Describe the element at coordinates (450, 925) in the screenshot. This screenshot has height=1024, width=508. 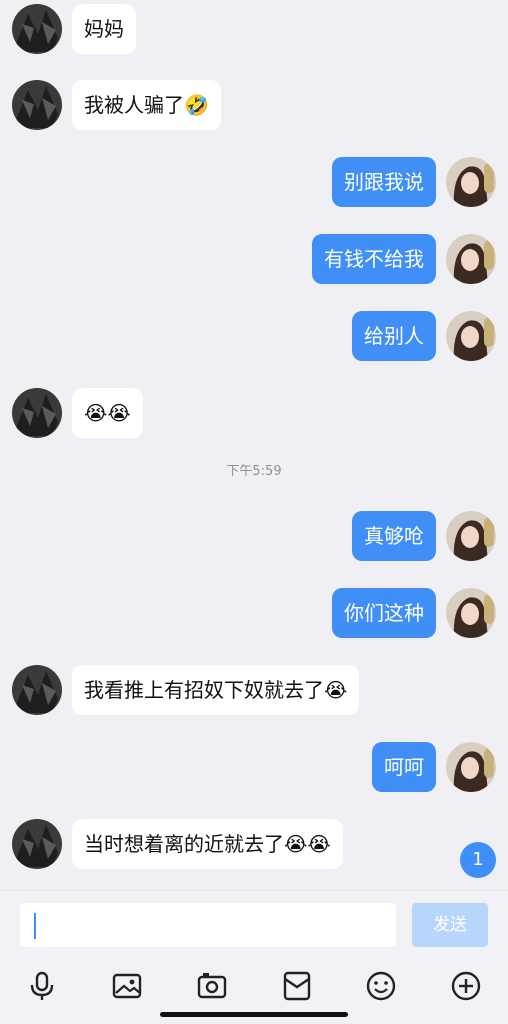
I see `send-button: 发送` at that location.